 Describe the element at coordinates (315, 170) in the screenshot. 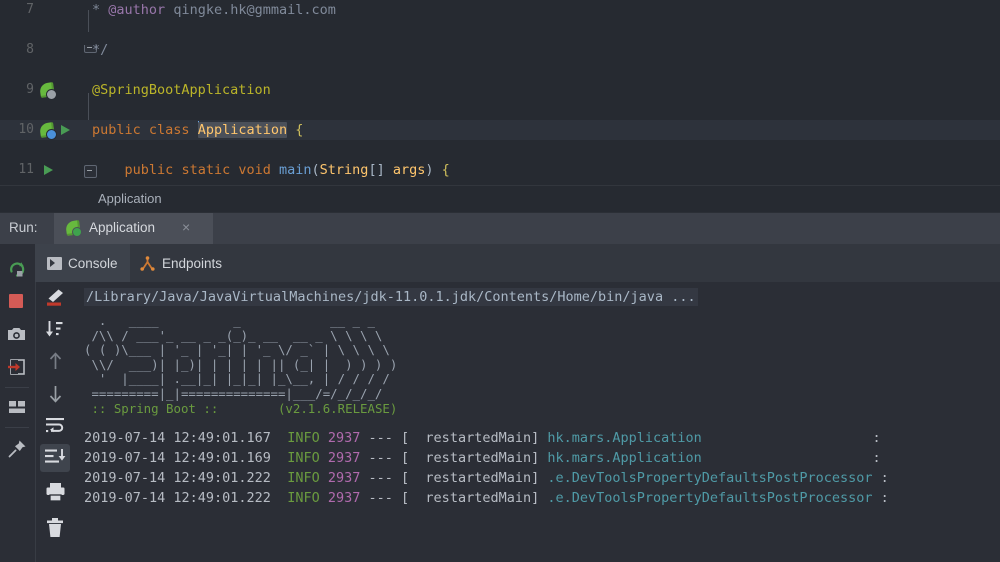

I see `paren-open: (` at that location.